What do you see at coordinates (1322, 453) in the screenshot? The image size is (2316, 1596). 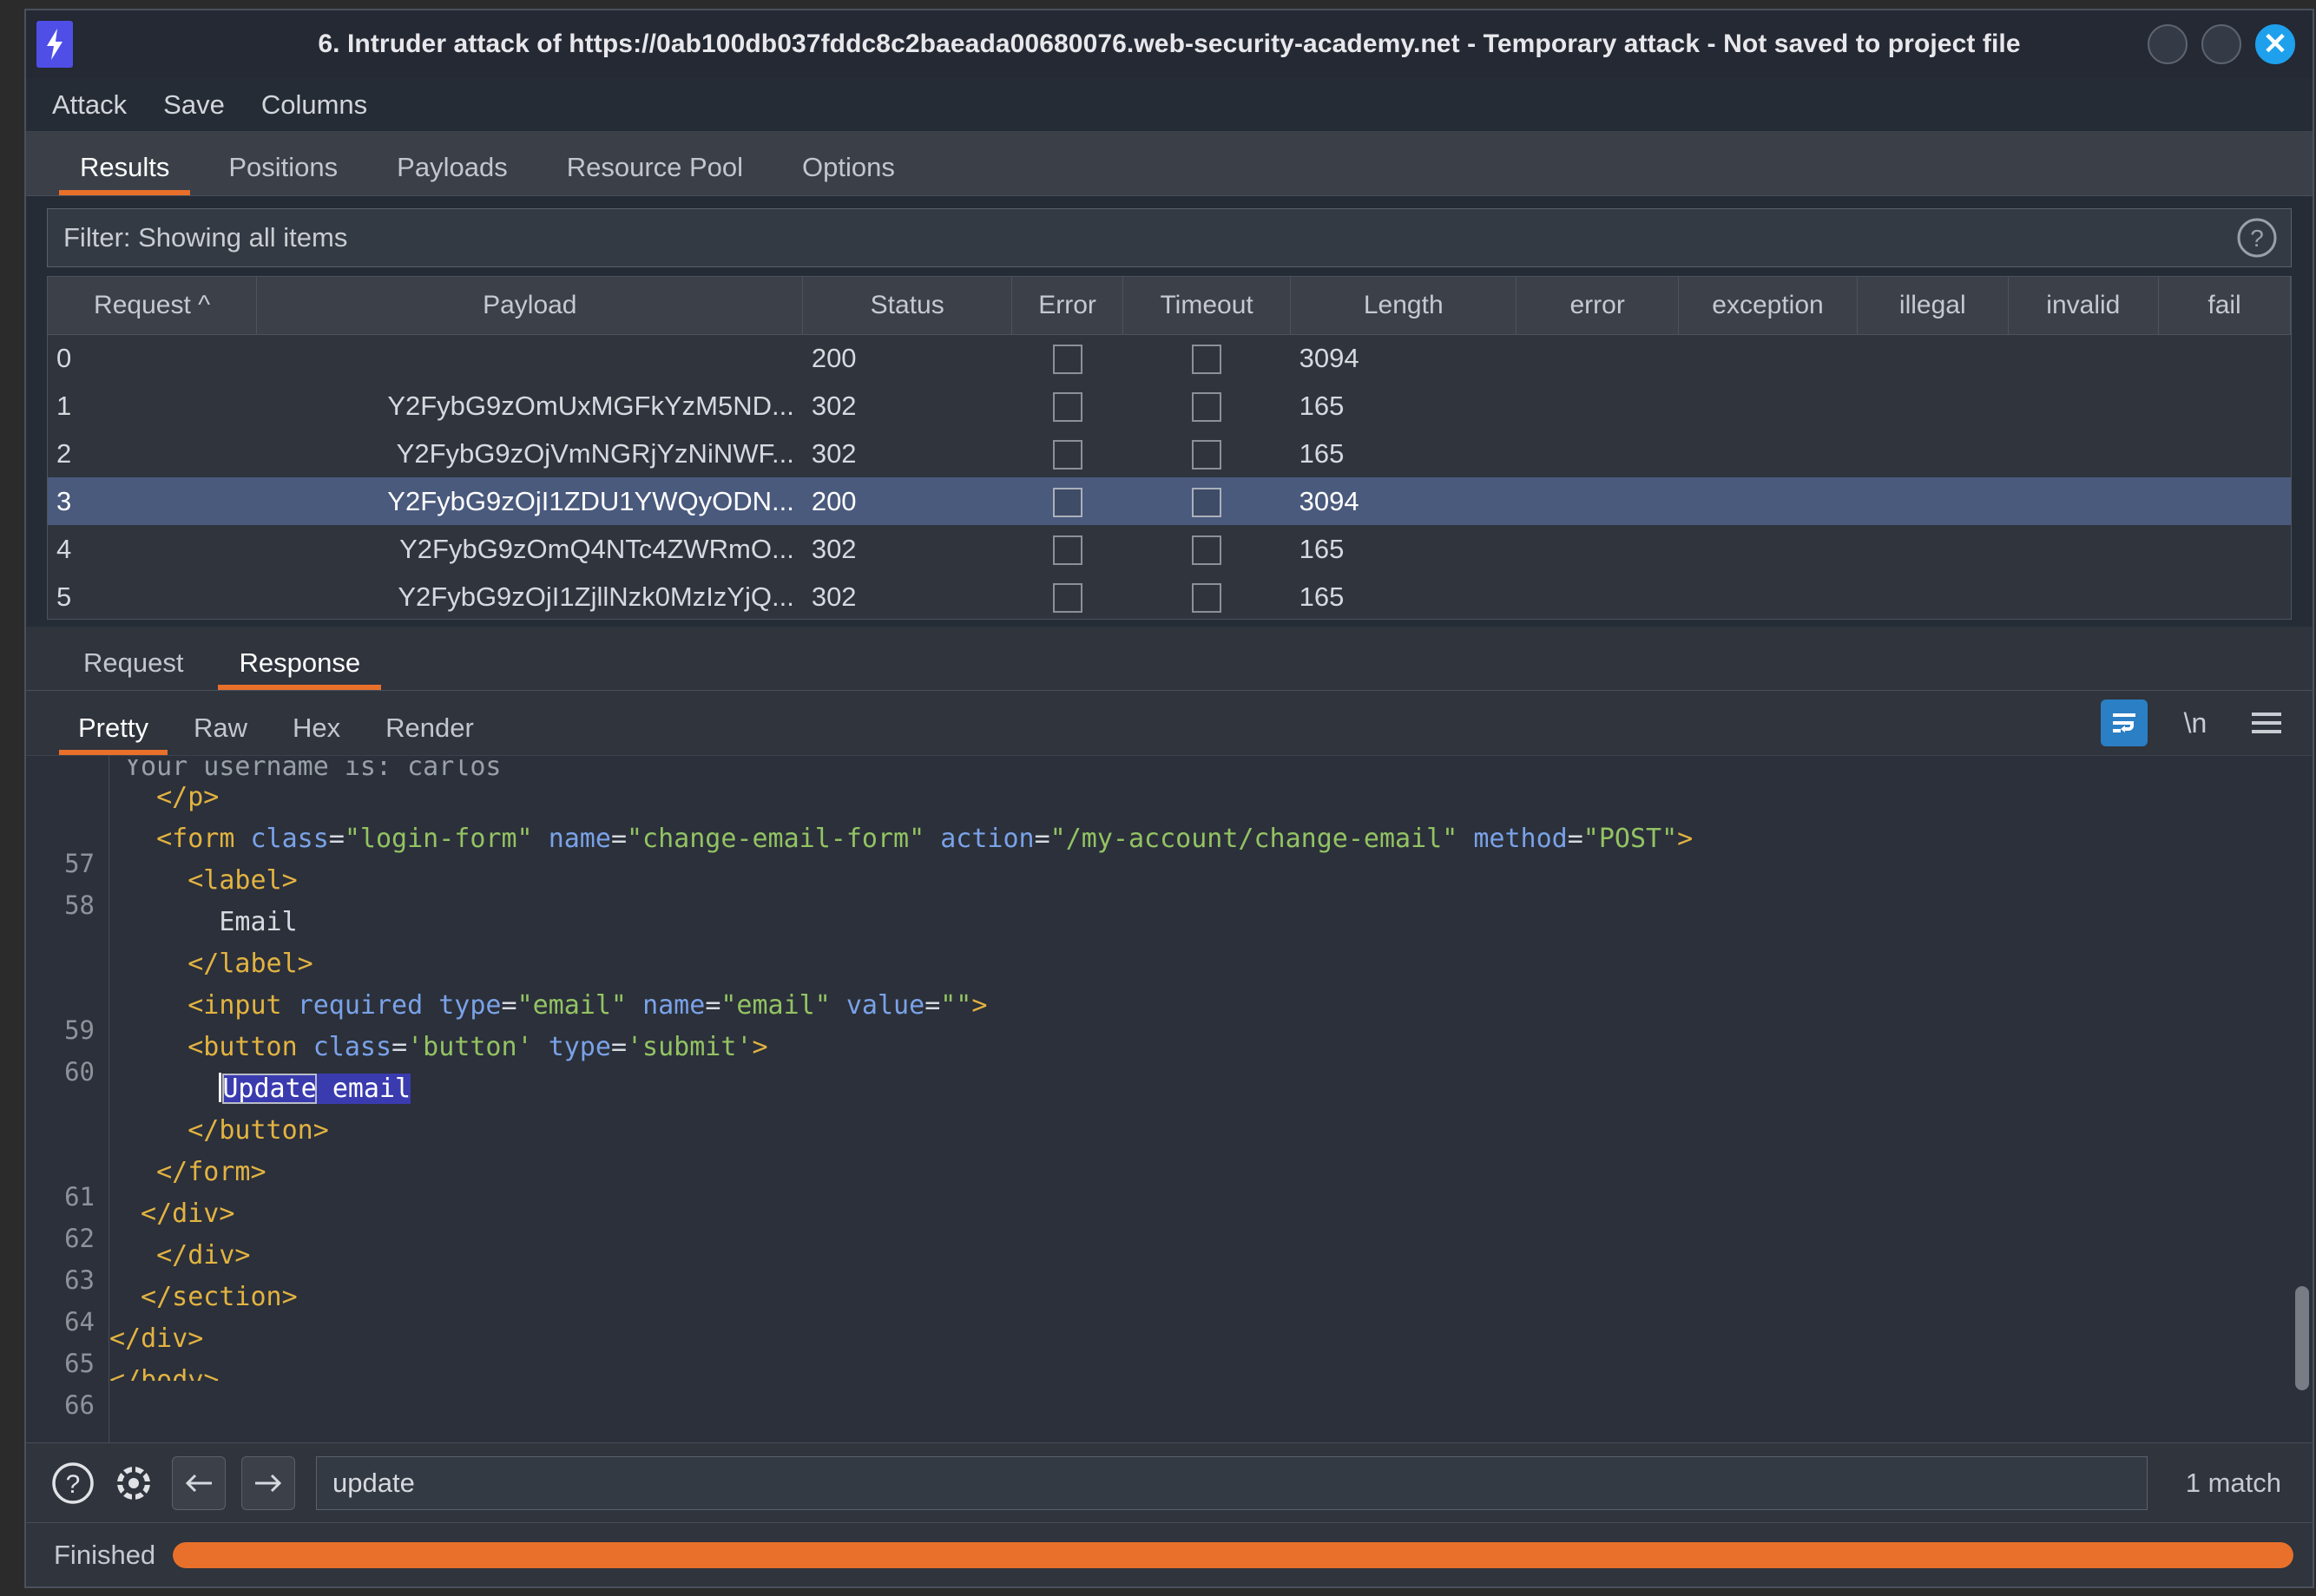 I see `cell-length: 165` at bounding box center [1322, 453].